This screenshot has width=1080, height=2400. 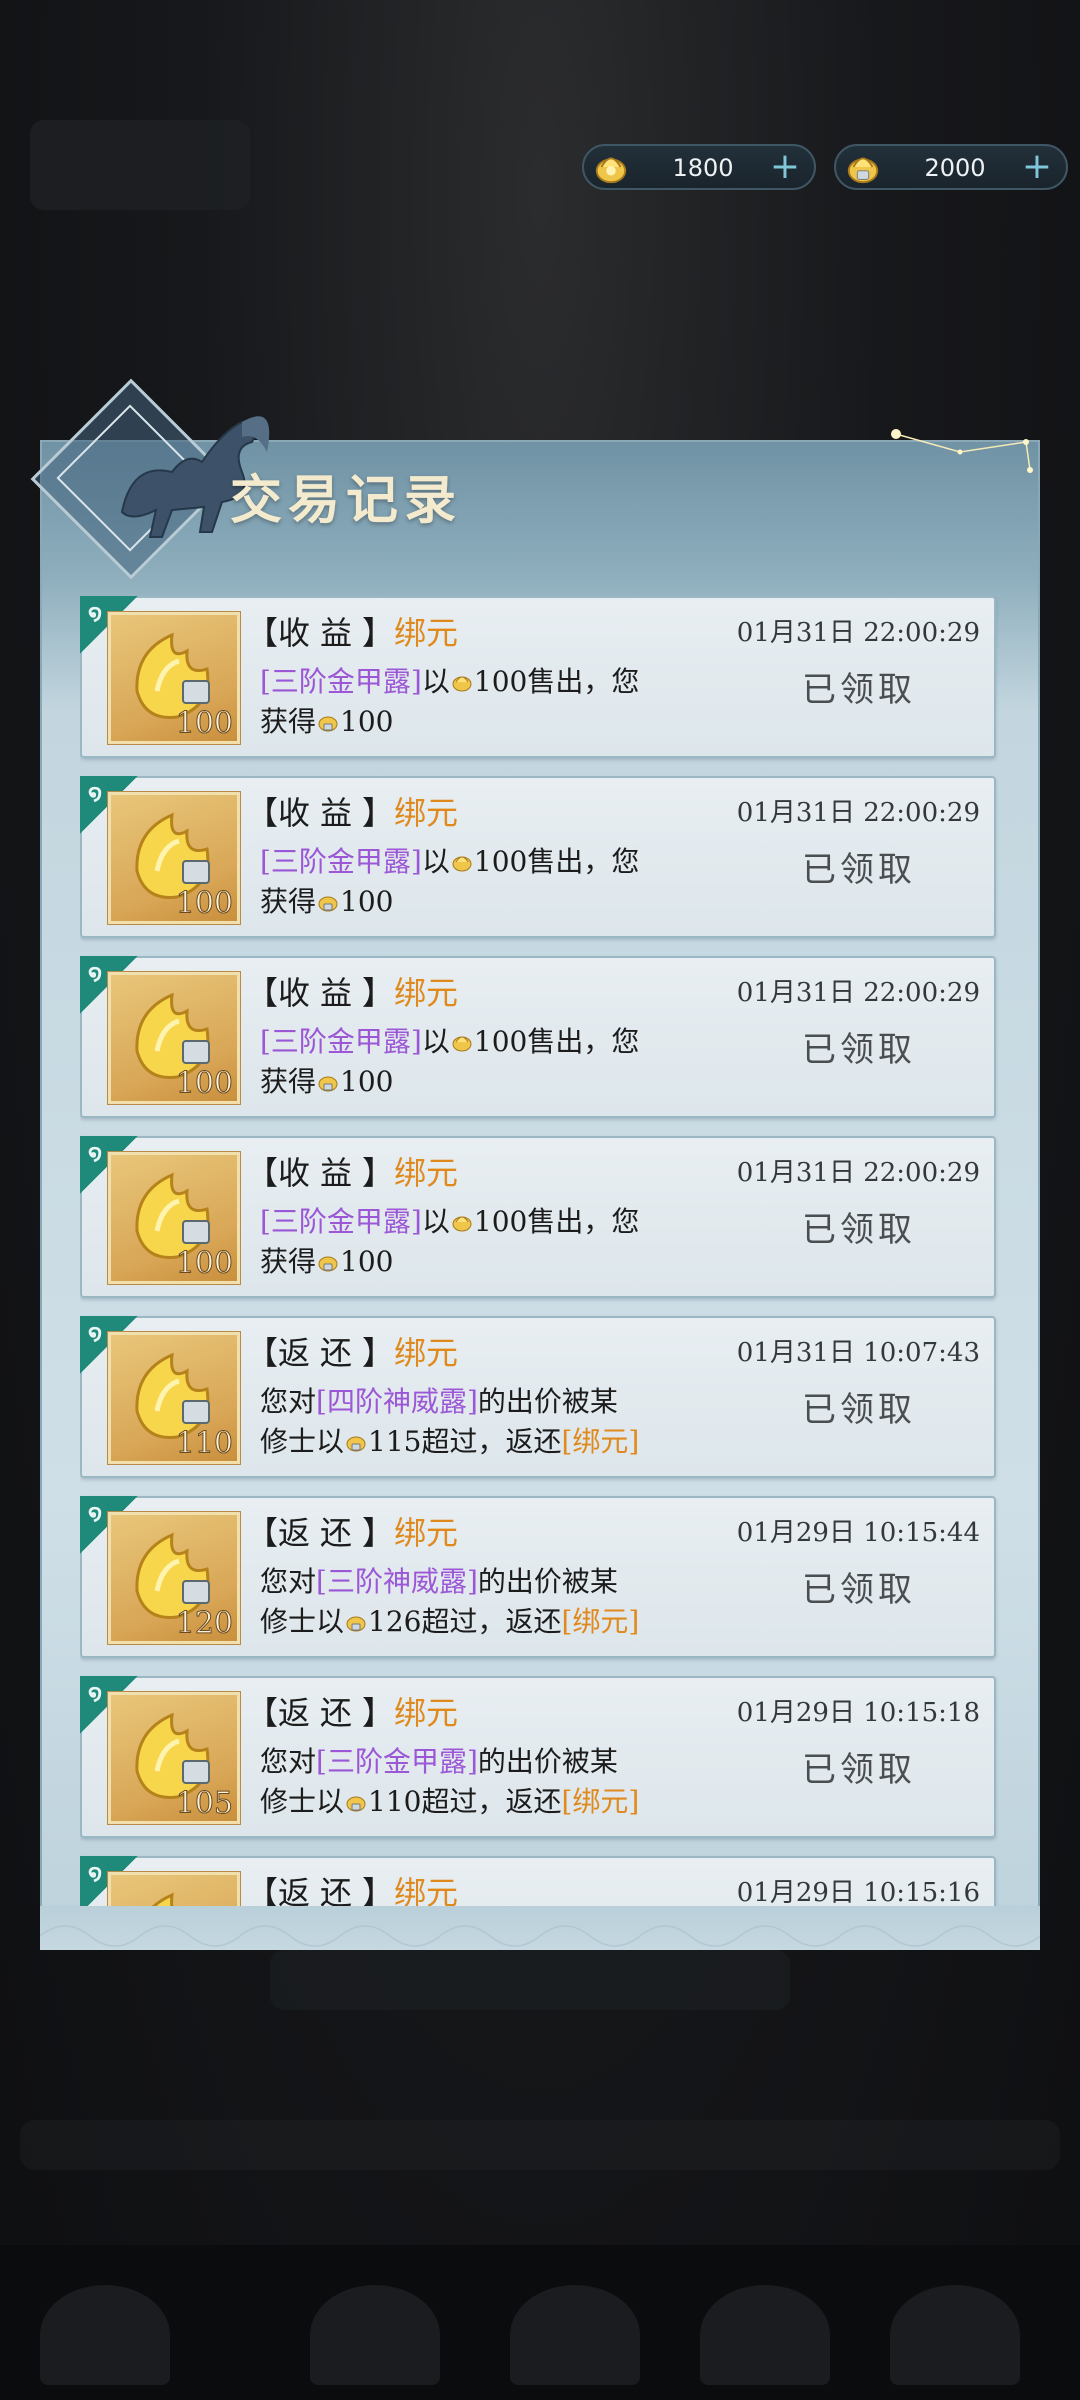 I want to click on record-text-line1: 您对[四阶神威露]的出价被某, so click(x=439, y=1401).